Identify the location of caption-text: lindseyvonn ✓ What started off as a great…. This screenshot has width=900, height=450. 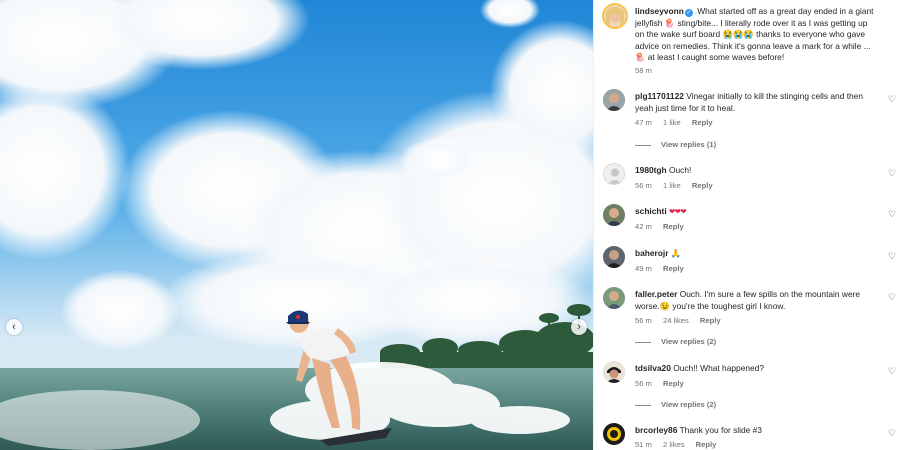
(755, 35).